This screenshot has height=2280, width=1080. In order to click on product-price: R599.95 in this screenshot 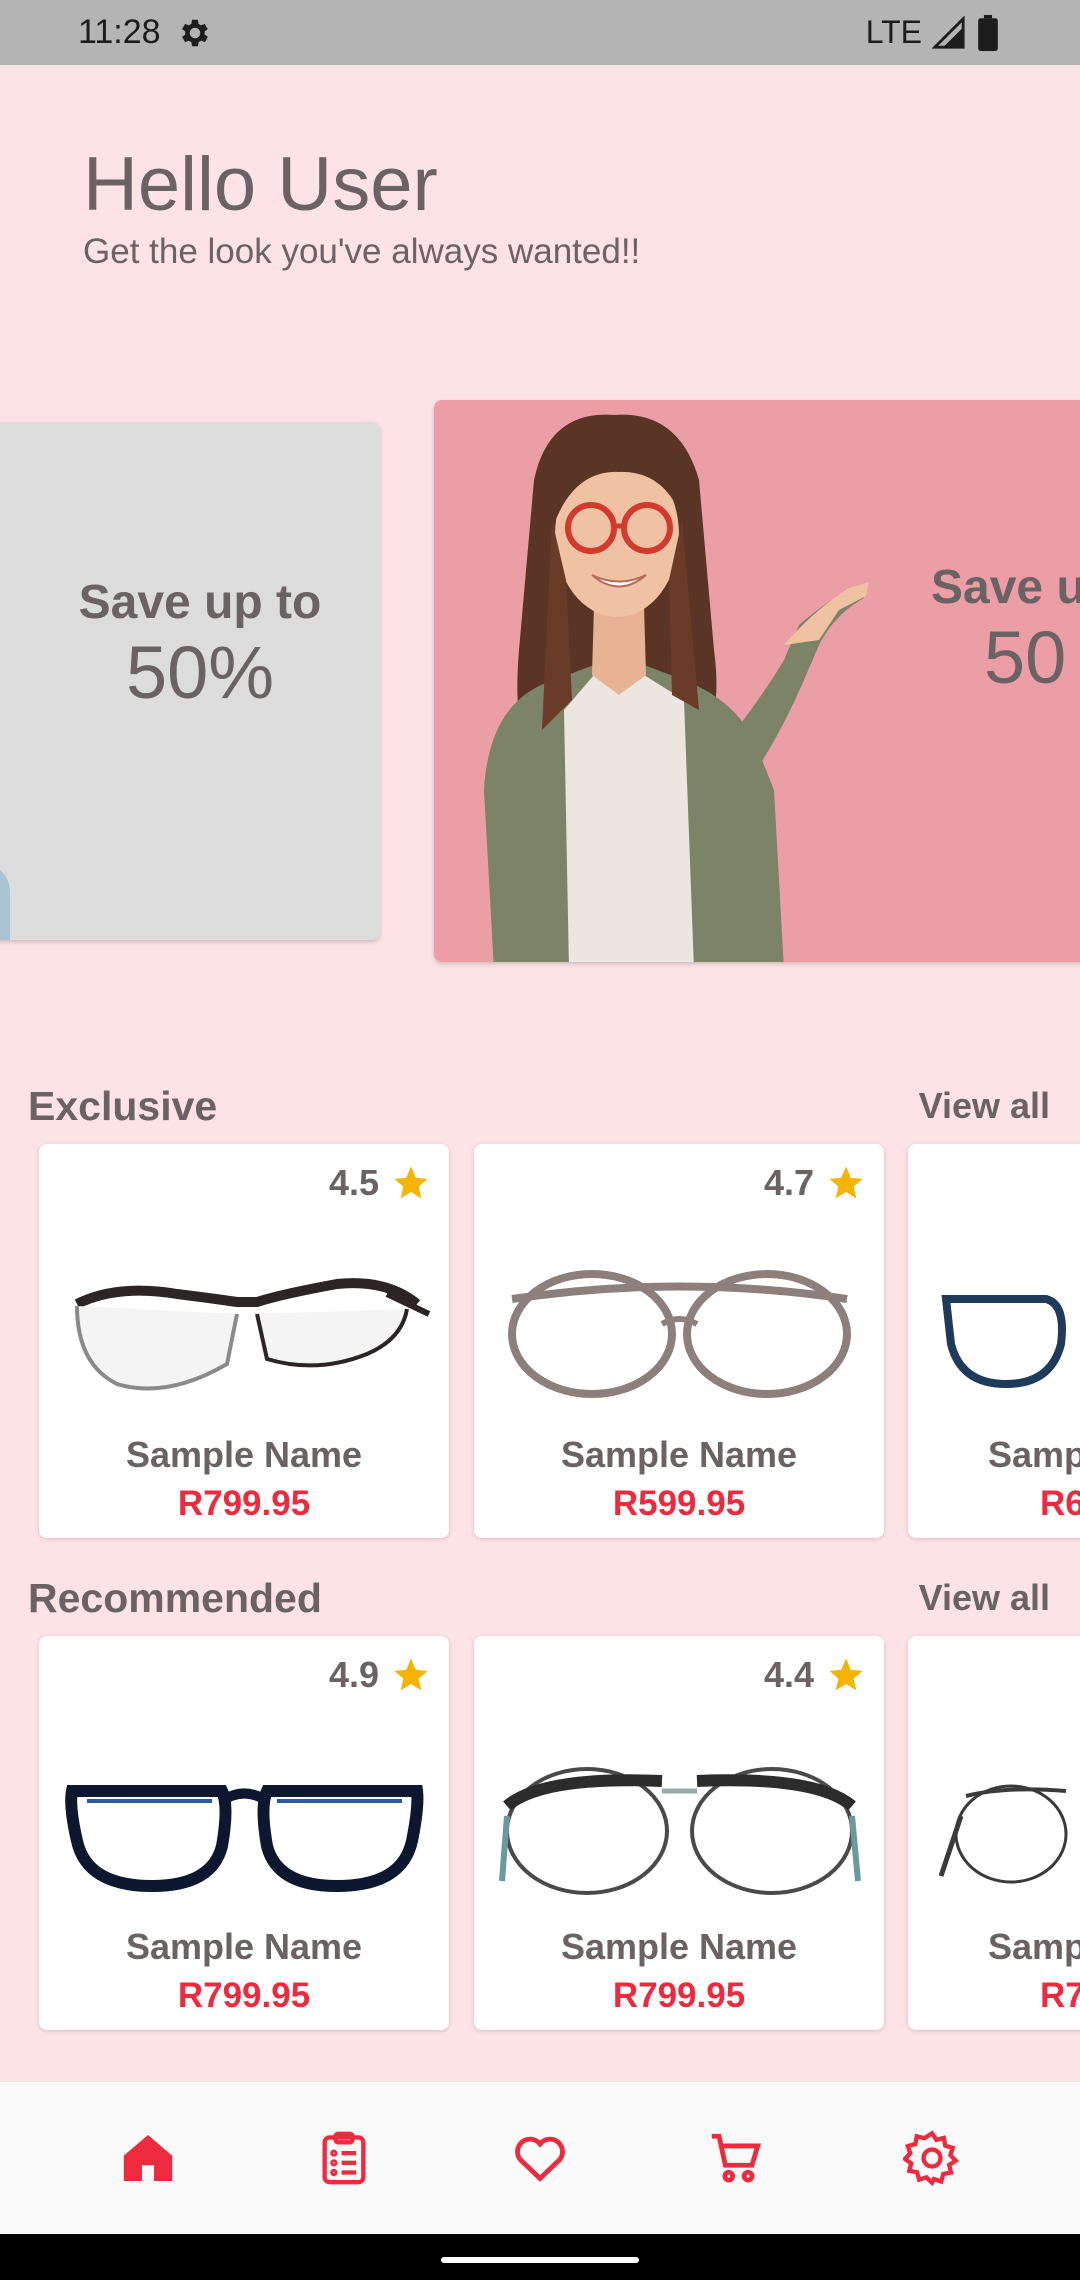, I will do `click(679, 1503)`.